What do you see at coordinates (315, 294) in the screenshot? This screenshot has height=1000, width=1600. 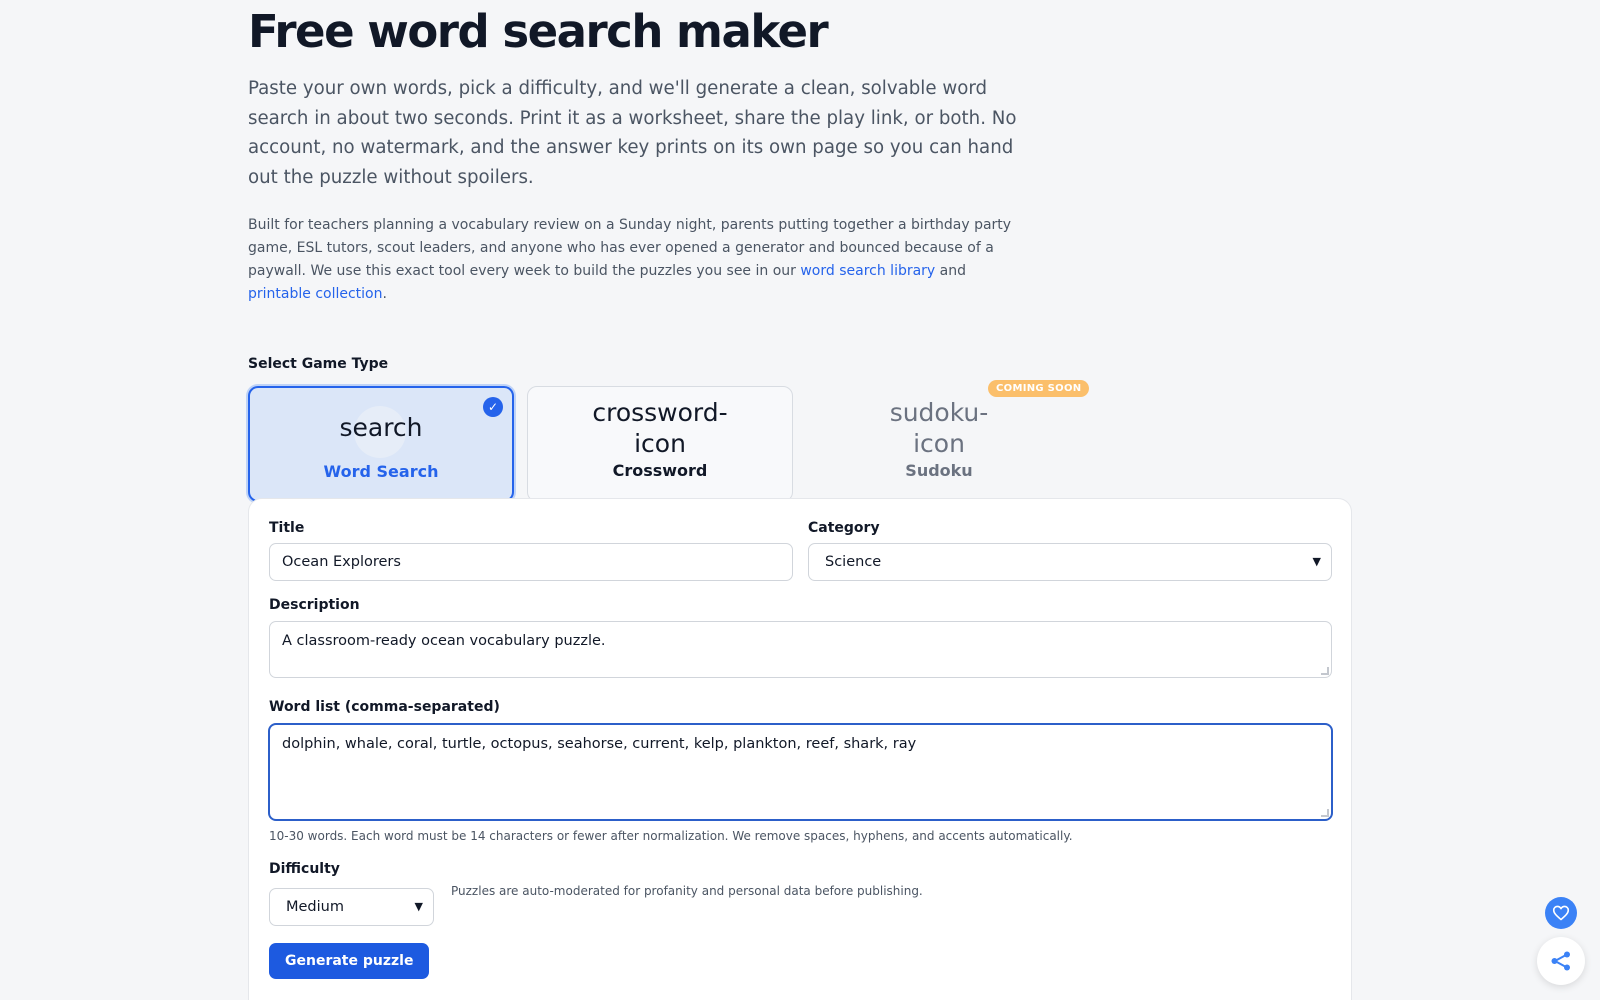 I see `printable-collection-link: printable collection` at bounding box center [315, 294].